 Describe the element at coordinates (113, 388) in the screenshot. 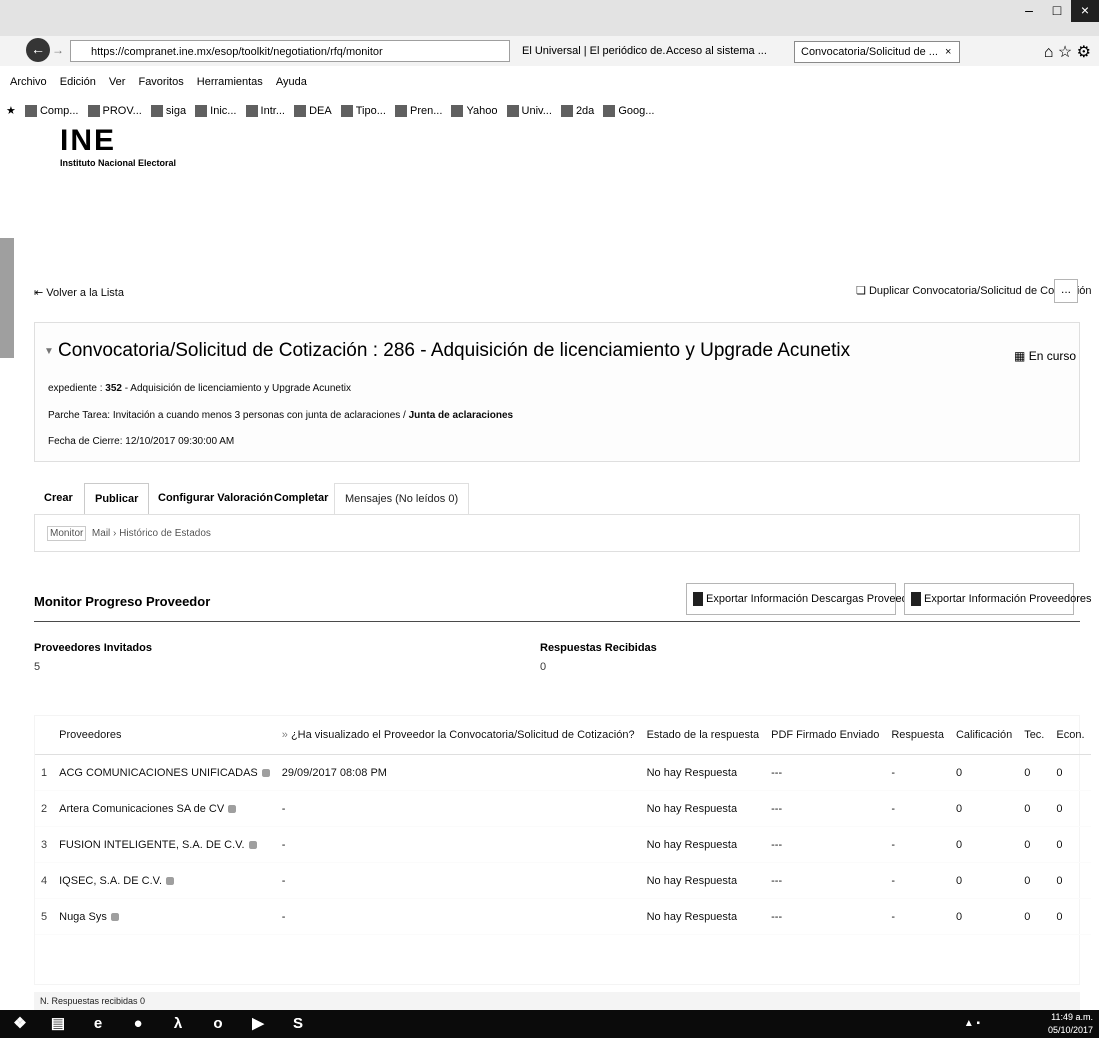

I see `expediente-number: 352` at that location.